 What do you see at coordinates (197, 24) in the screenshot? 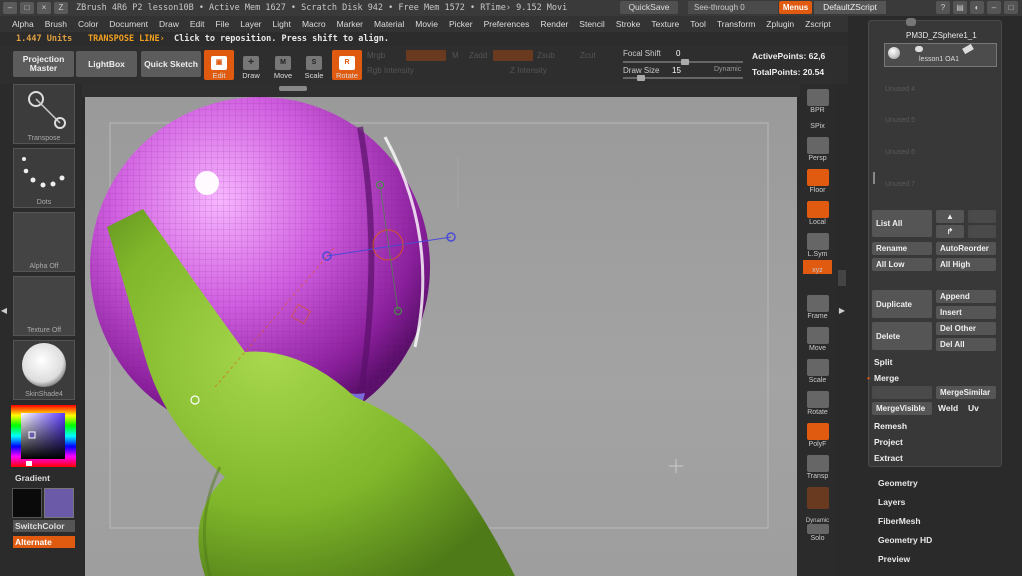
I see `menu-edit: Edit` at bounding box center [197, 24].